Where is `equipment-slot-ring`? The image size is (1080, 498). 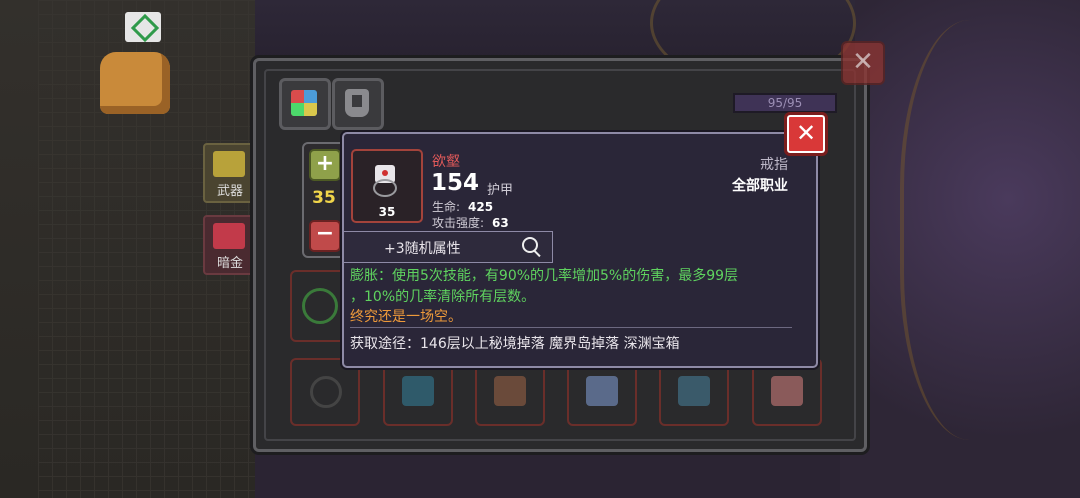
equipment-slot-ring is located at coordinates (325, 392).